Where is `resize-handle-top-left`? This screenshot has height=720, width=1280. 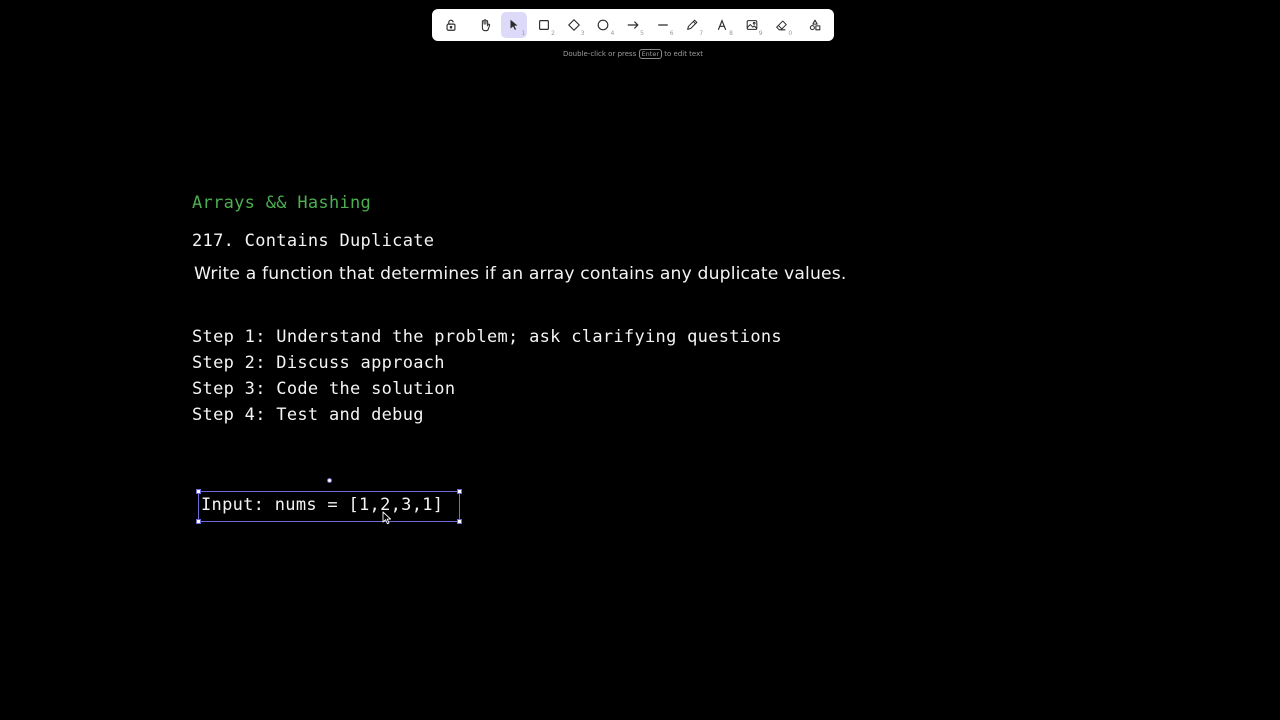
resize-handle-top-left is located at coordinates (198, 491).